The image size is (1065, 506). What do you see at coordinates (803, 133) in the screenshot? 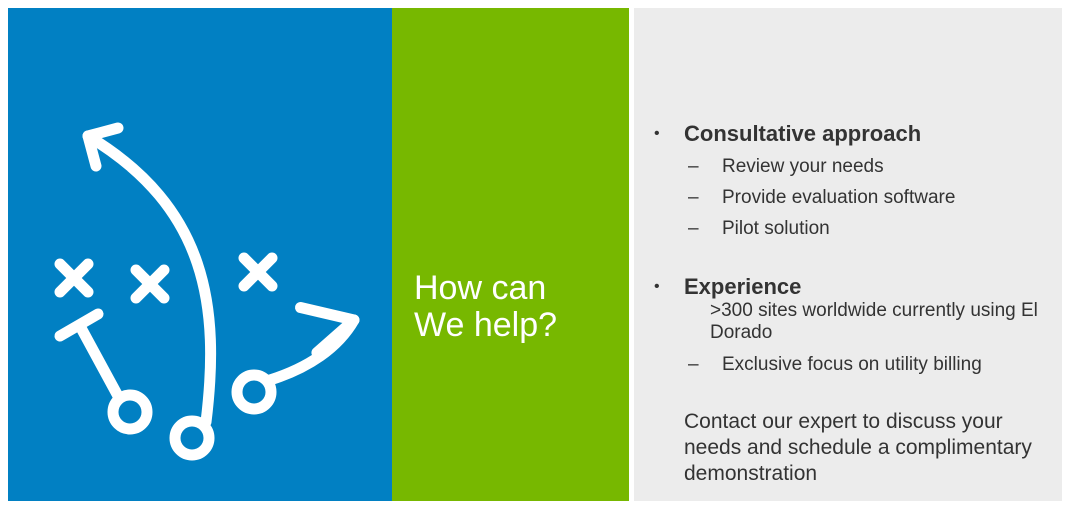
I see `section-title: Consultative approach` at bounding box center [803, 133].